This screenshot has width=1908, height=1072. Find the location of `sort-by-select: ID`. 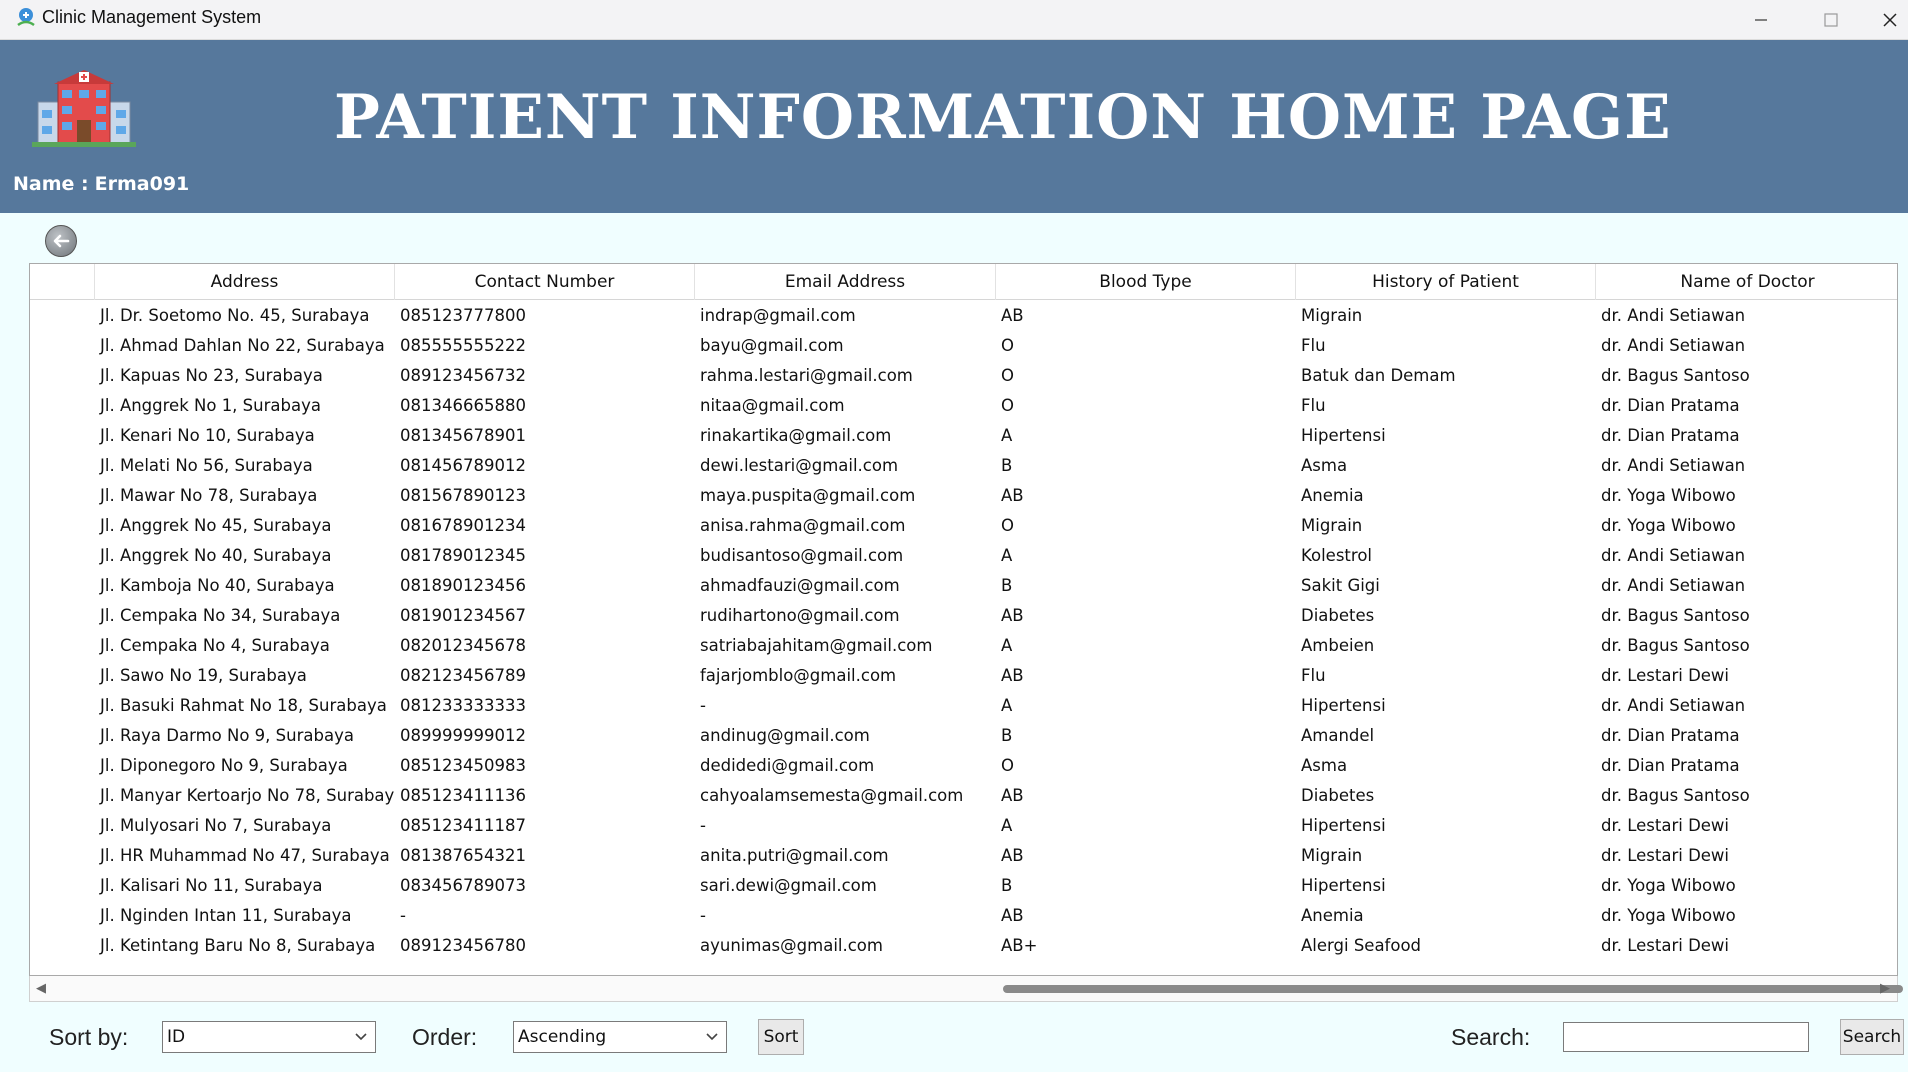

sort-by-select: ID is located at coordinates (269, 1037).